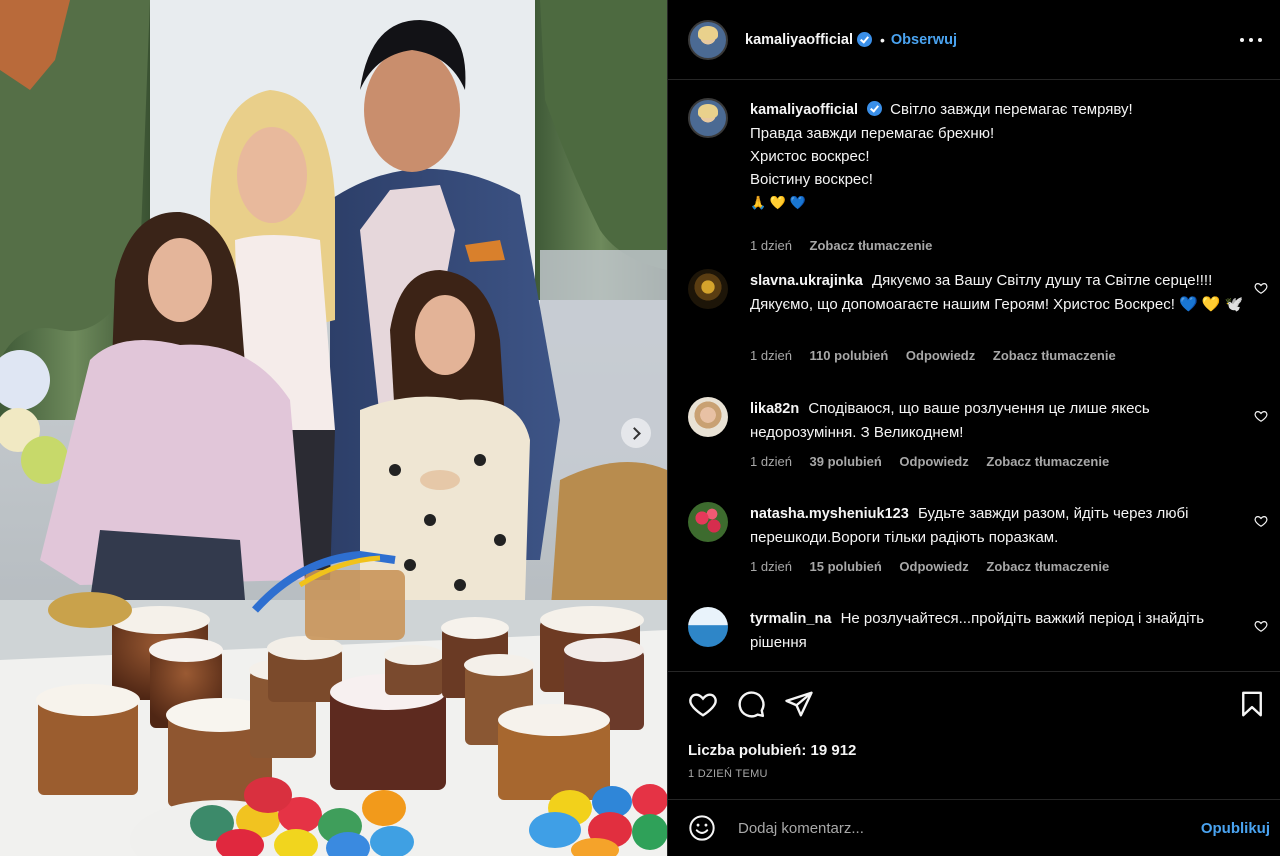  What do you see at coordinates (811, 179) in the screenshot?
I see `caption-line: Воістину воскрес!` at bounding box center [811, 179].